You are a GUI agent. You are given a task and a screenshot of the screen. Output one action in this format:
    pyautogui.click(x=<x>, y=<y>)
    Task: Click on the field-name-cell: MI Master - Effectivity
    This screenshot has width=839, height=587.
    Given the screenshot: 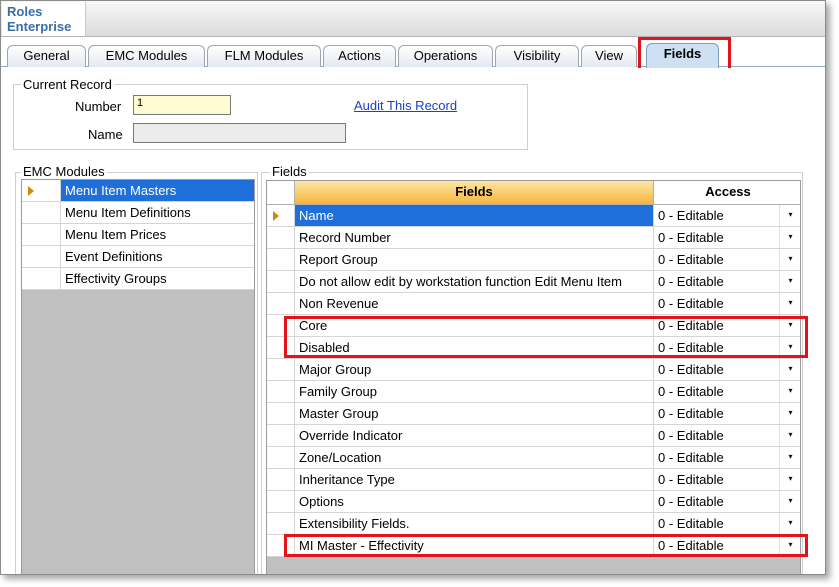 What is the action you would take?
    pyautogui.click(x=474, y=545)
    